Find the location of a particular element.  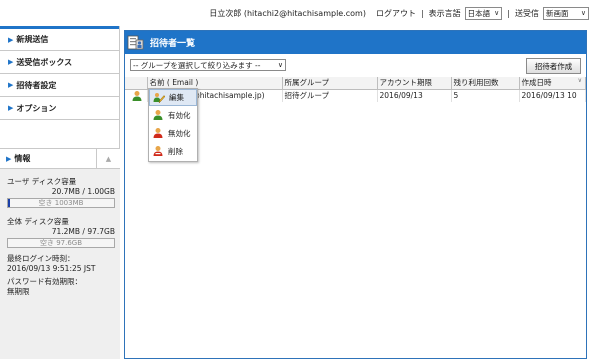

row-expiry: 2016/09/13 is located at coordinates (414, 95).